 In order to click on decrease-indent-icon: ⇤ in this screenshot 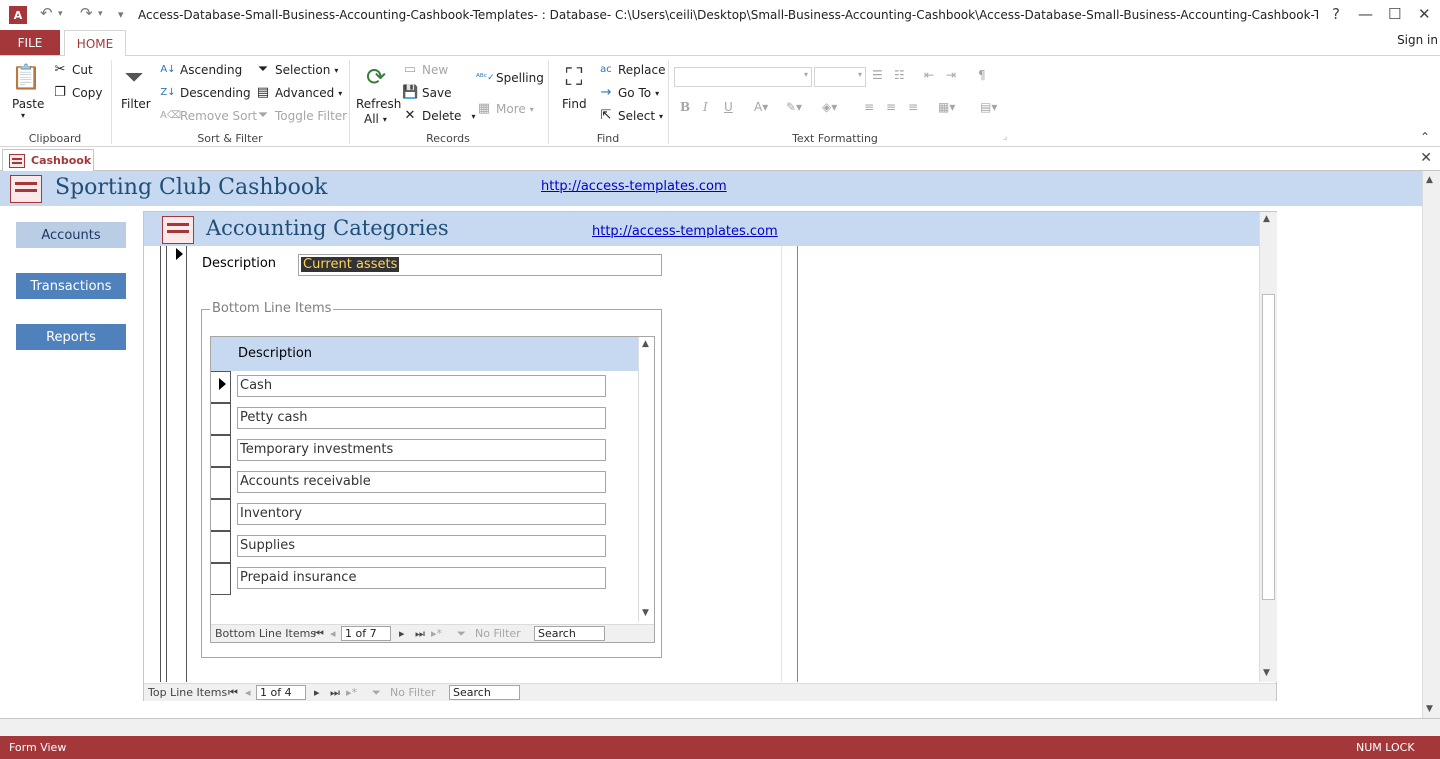, I will do `click(929, 75)`.